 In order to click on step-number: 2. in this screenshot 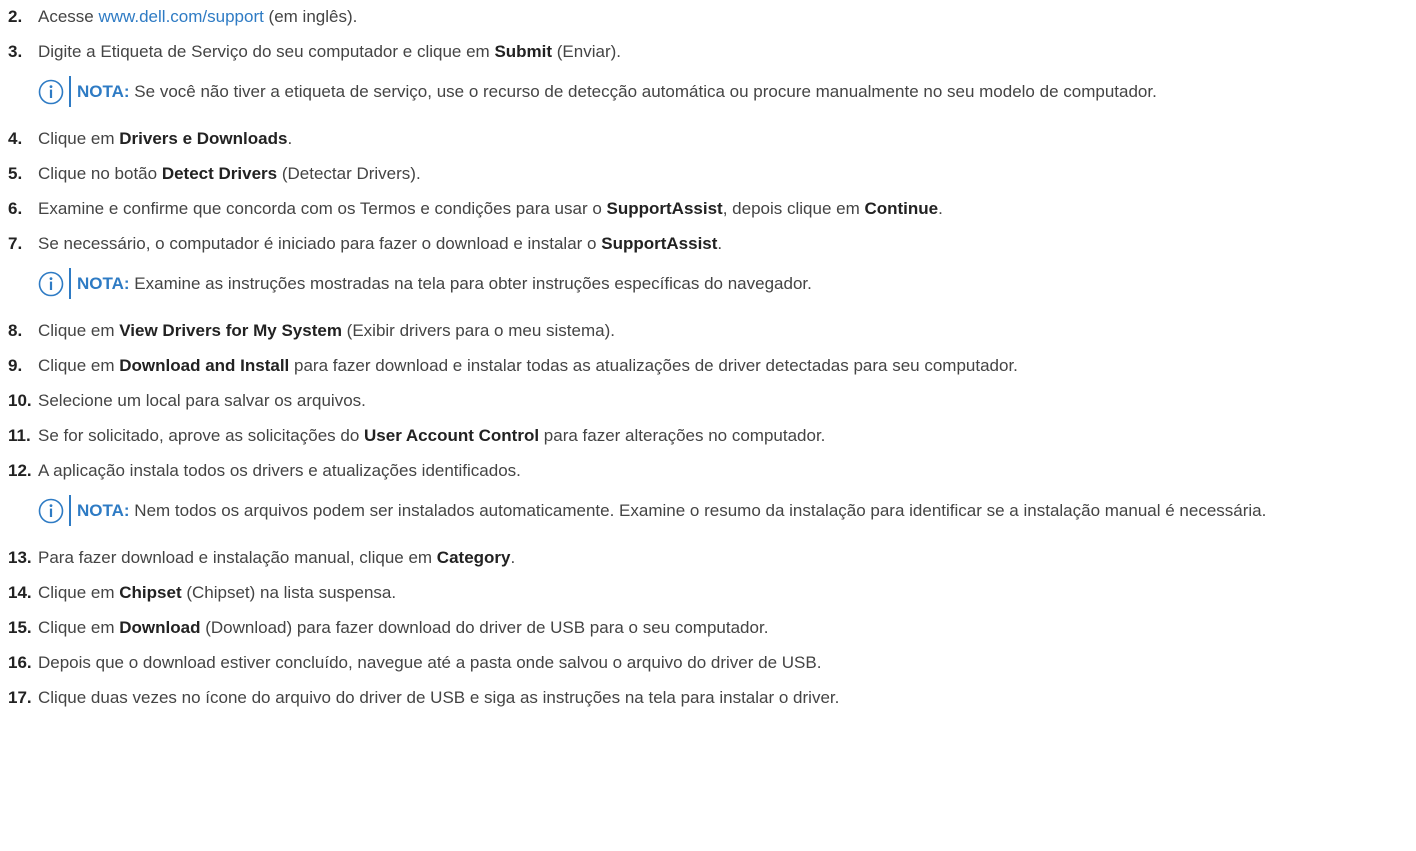, I will do `click(15, 16)`.